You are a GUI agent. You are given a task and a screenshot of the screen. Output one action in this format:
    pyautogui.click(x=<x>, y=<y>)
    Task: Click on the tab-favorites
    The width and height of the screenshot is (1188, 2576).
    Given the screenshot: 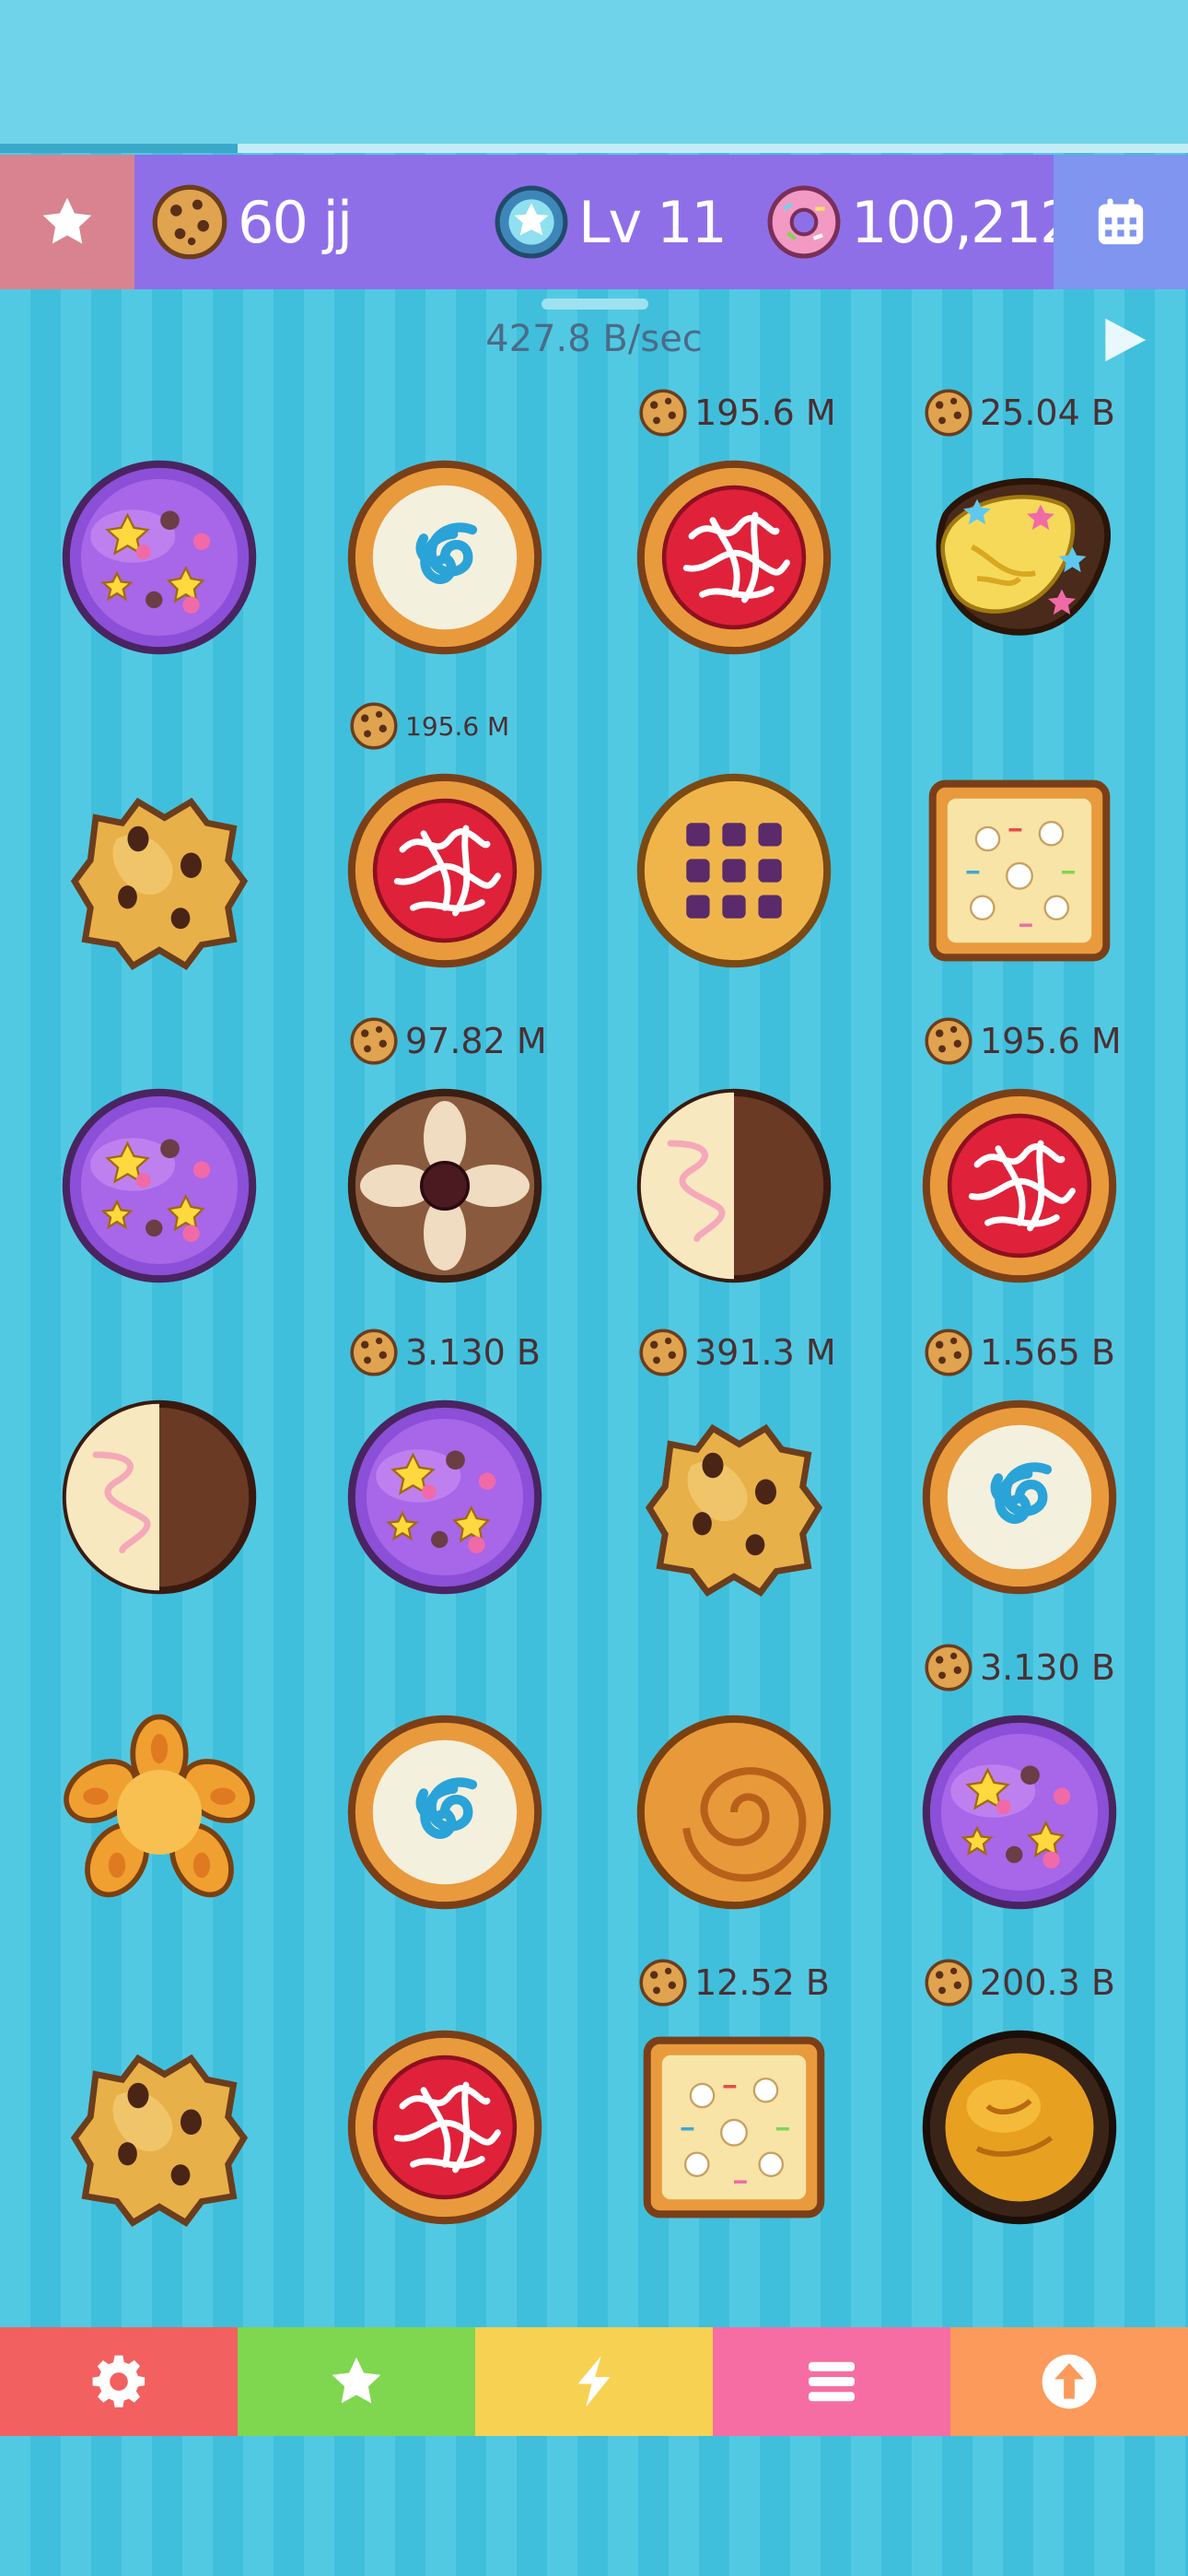 What is the action you would take?
    pyautogui.click(x=356, y=2381)
    